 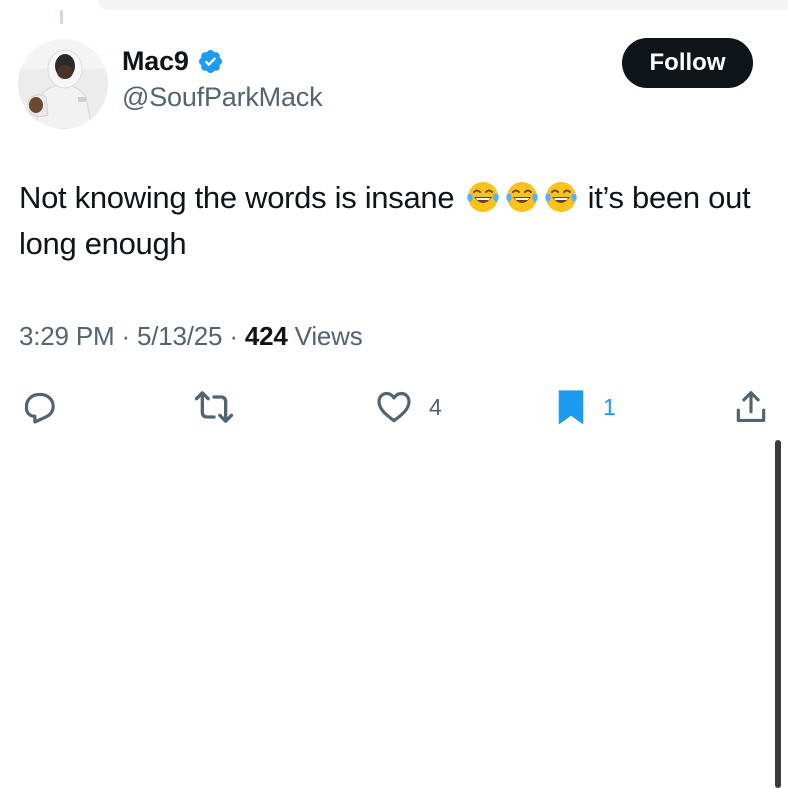 What do you see at coordinates (778, 614) in the screenshot?
I see `scrollbar` at bounding box center [778, 614].